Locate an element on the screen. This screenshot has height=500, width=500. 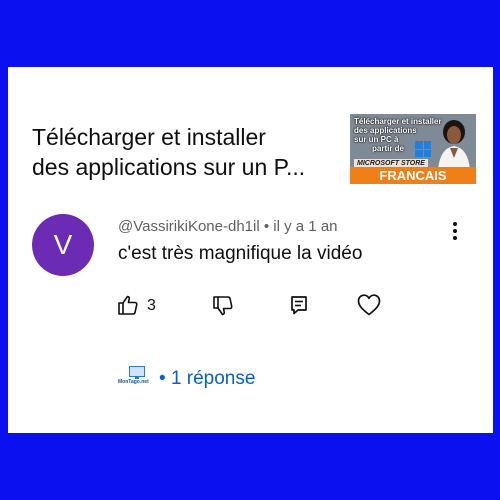
presenter-image is located at coordinates (454, 145).